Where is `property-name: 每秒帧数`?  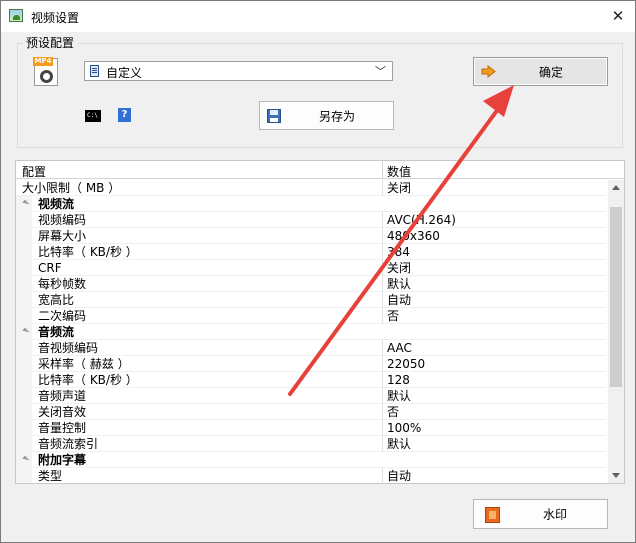 property-name: 每秒帧数 is located at coordinates (62, 284).